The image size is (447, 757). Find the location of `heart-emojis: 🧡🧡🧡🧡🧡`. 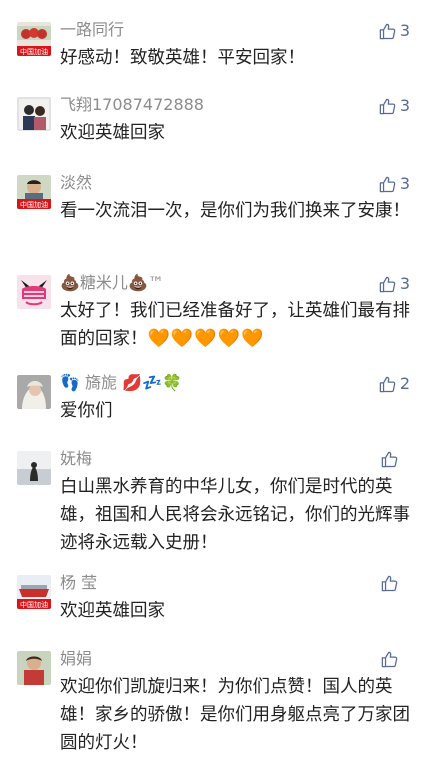

heart-emojis: 🧡🧡🧡🧡🧡 is located at coordinates (206, 338).